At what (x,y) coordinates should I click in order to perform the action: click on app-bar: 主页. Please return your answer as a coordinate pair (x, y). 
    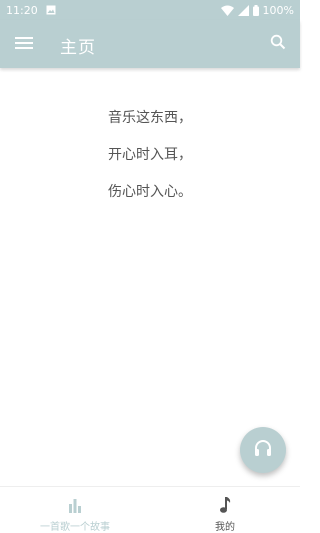
    Looking at the image, I should click on (150, 44).